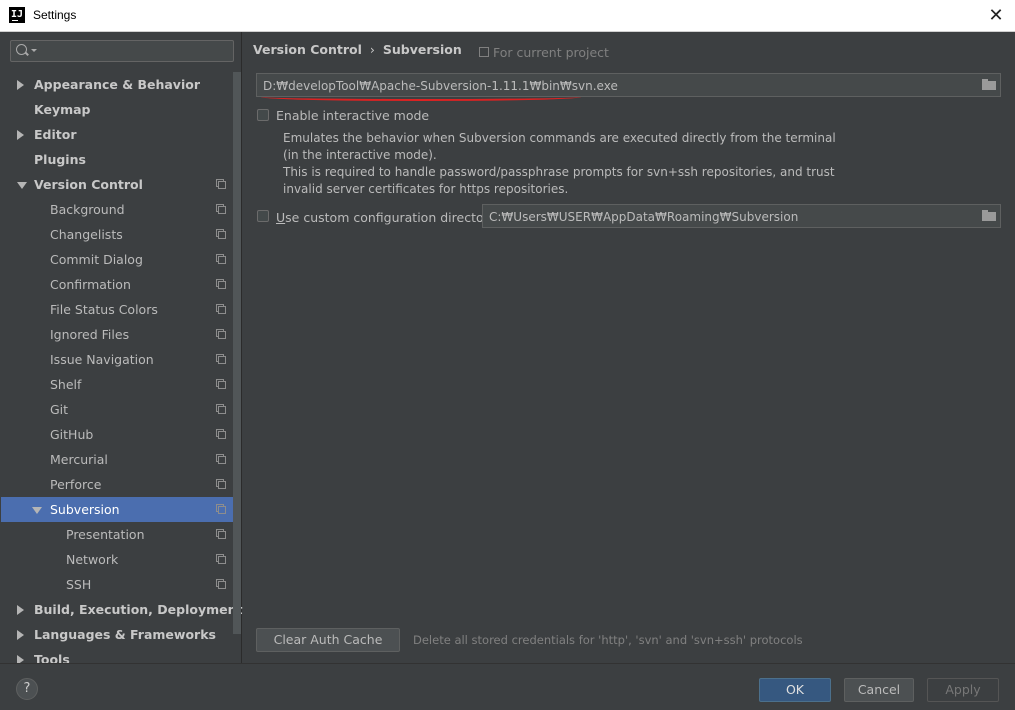 This screenshot has width=1015, height=710. Describe the element at coordinates (62, 109) in the screenshot. I see `sidebar-item-label: Keymap` at that location.